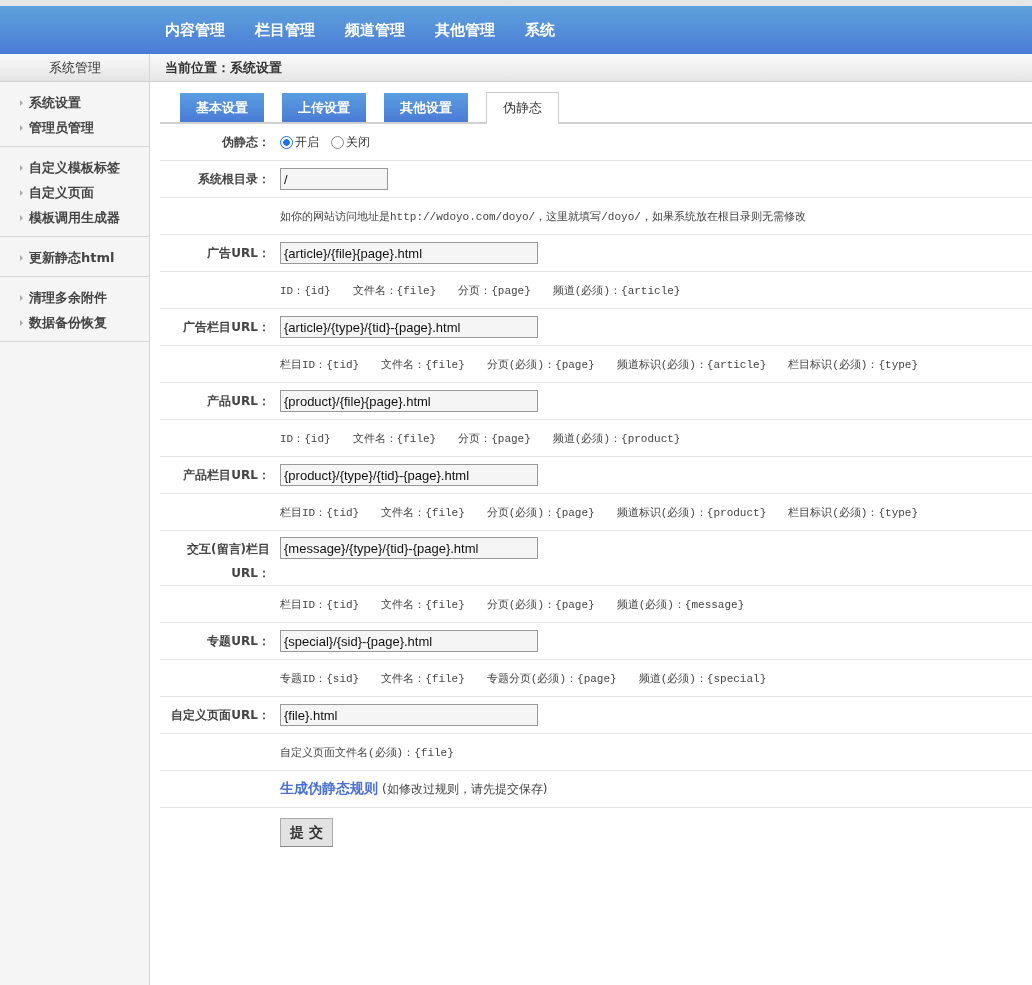 This screenshot has height=985, width=1032. What do you see at coordinates (238, 401) in the screenshot?
I see `field-label: 产品URL：` at bounding box center [238, 401].